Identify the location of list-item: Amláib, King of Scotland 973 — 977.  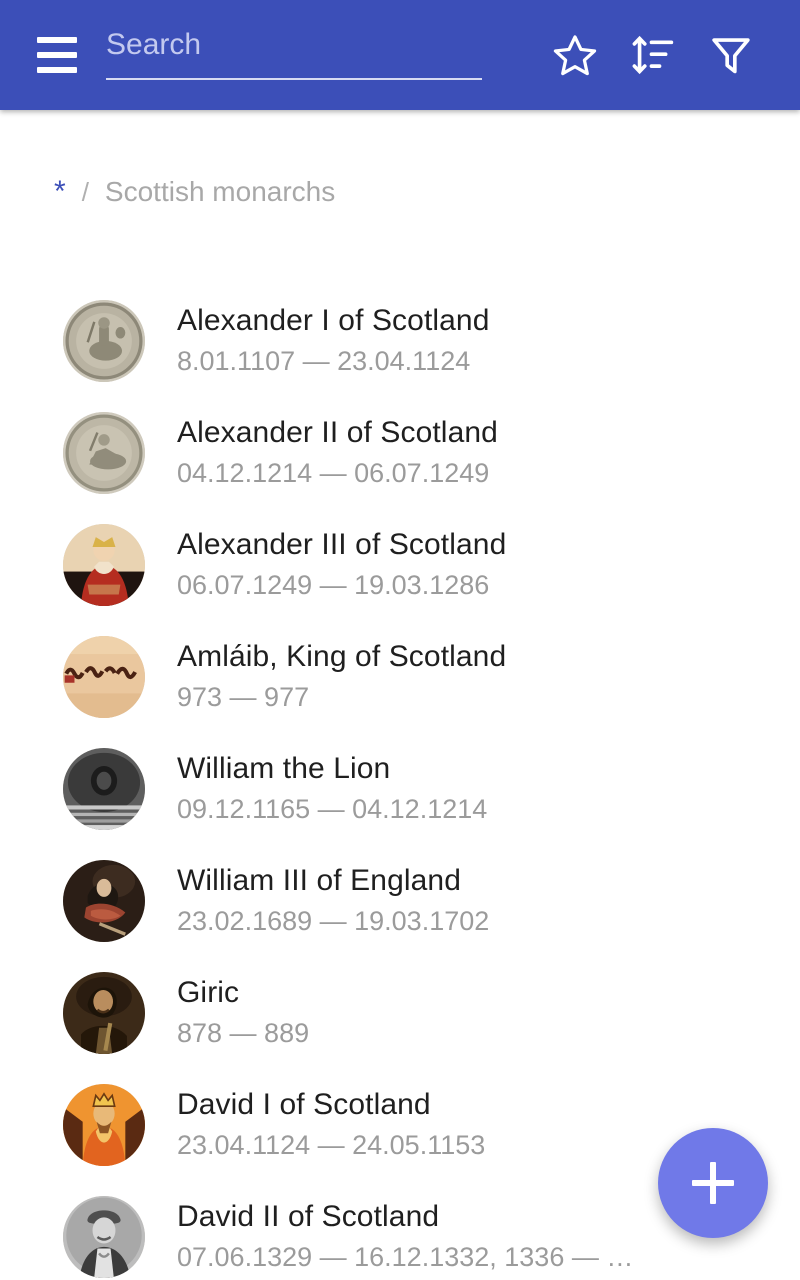
(400, 677).